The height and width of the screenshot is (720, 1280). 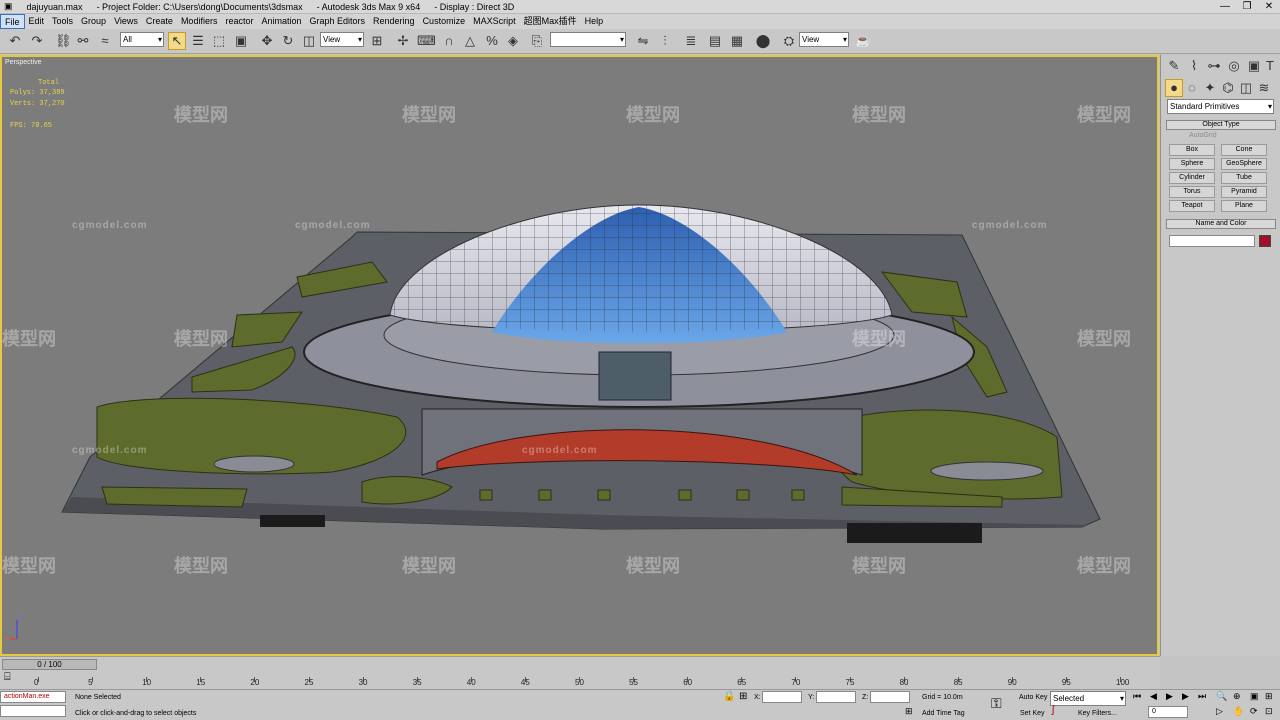 I want to click on unlink-icon: ⚯, so click(x=83, y=41).